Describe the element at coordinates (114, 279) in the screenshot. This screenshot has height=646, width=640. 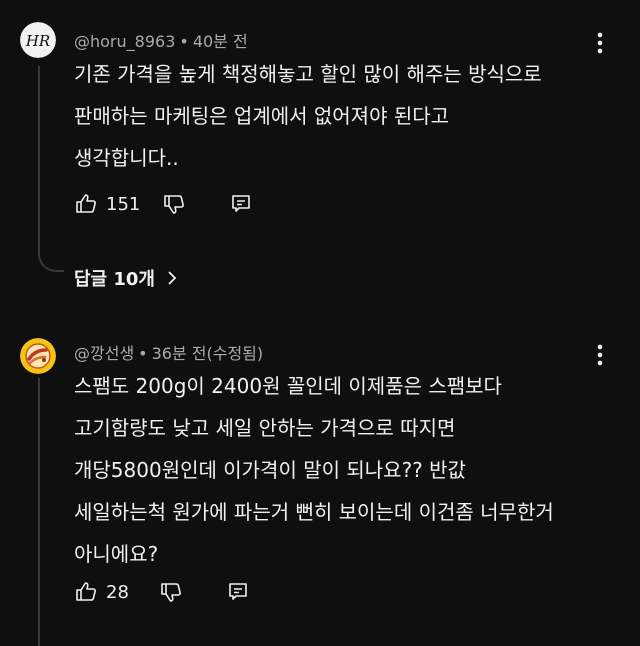
I see `replies-label: 답글 10개` at that location.